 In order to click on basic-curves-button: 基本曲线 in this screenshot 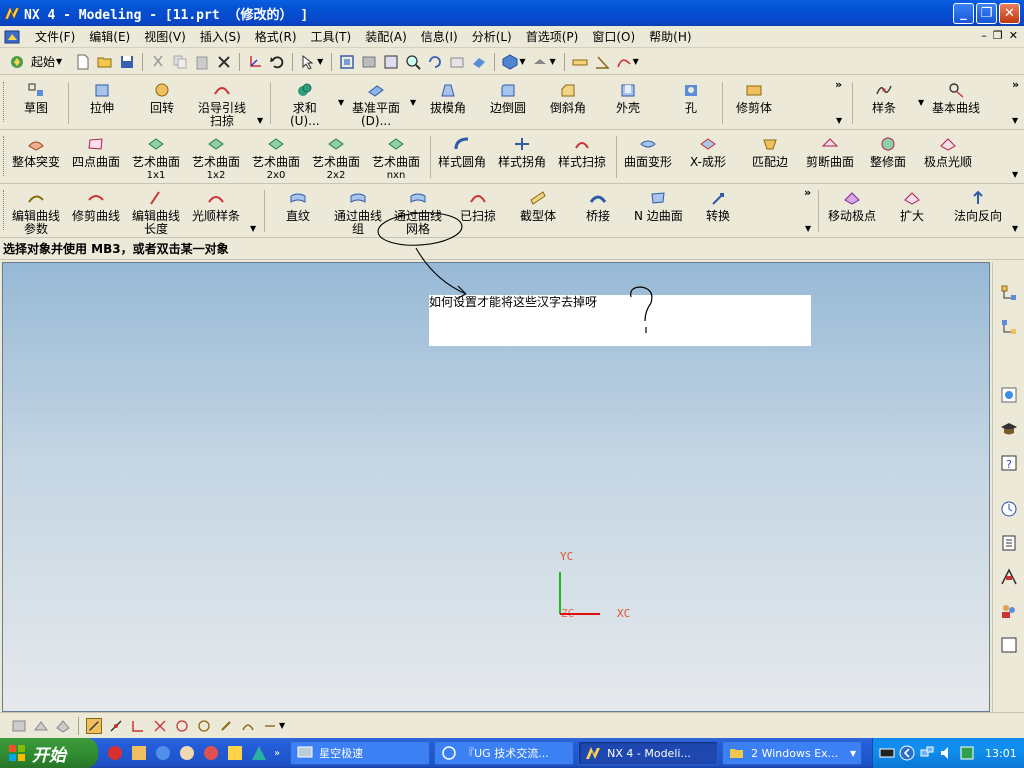, I will do `click(956, 98)`.